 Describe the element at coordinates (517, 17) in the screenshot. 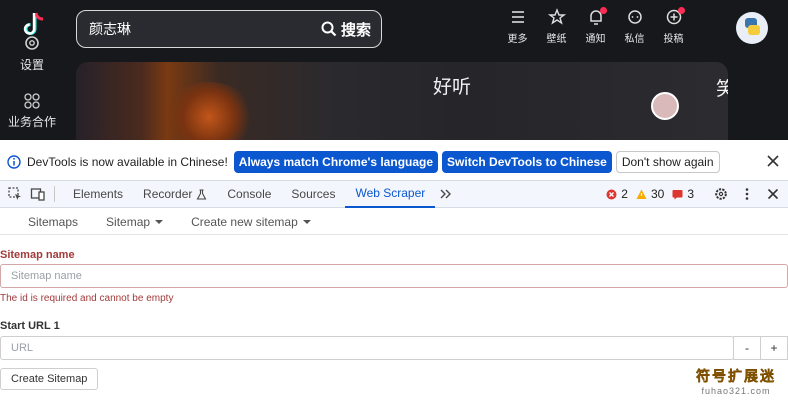

I see `menu-icon` at that location.